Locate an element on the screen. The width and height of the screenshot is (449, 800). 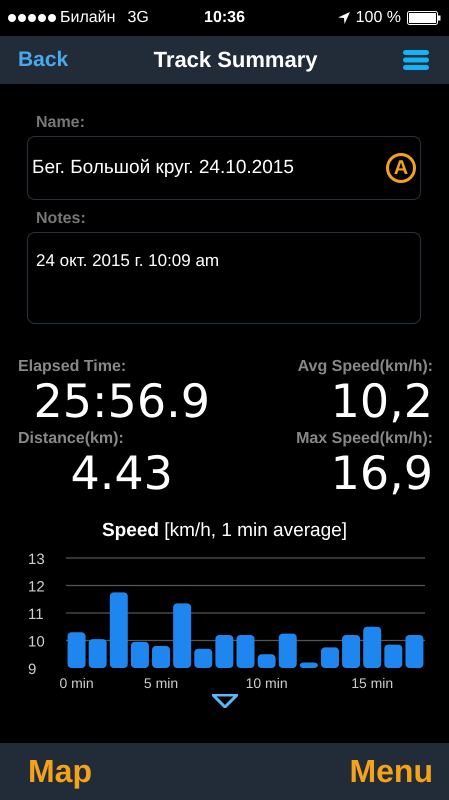
carrier: Билайн is located at coordinates (88, 18).